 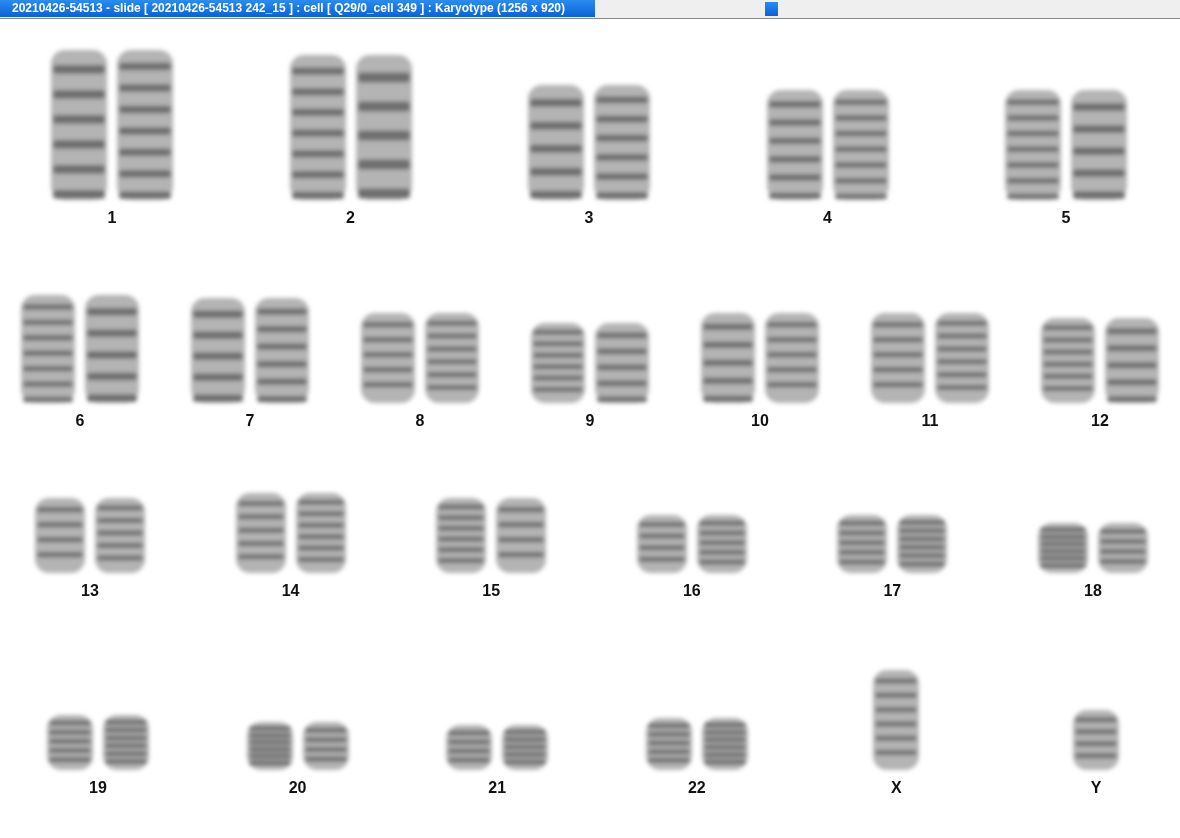 I want to click on chromosome-label: 18, so click(x=1093, y=590).